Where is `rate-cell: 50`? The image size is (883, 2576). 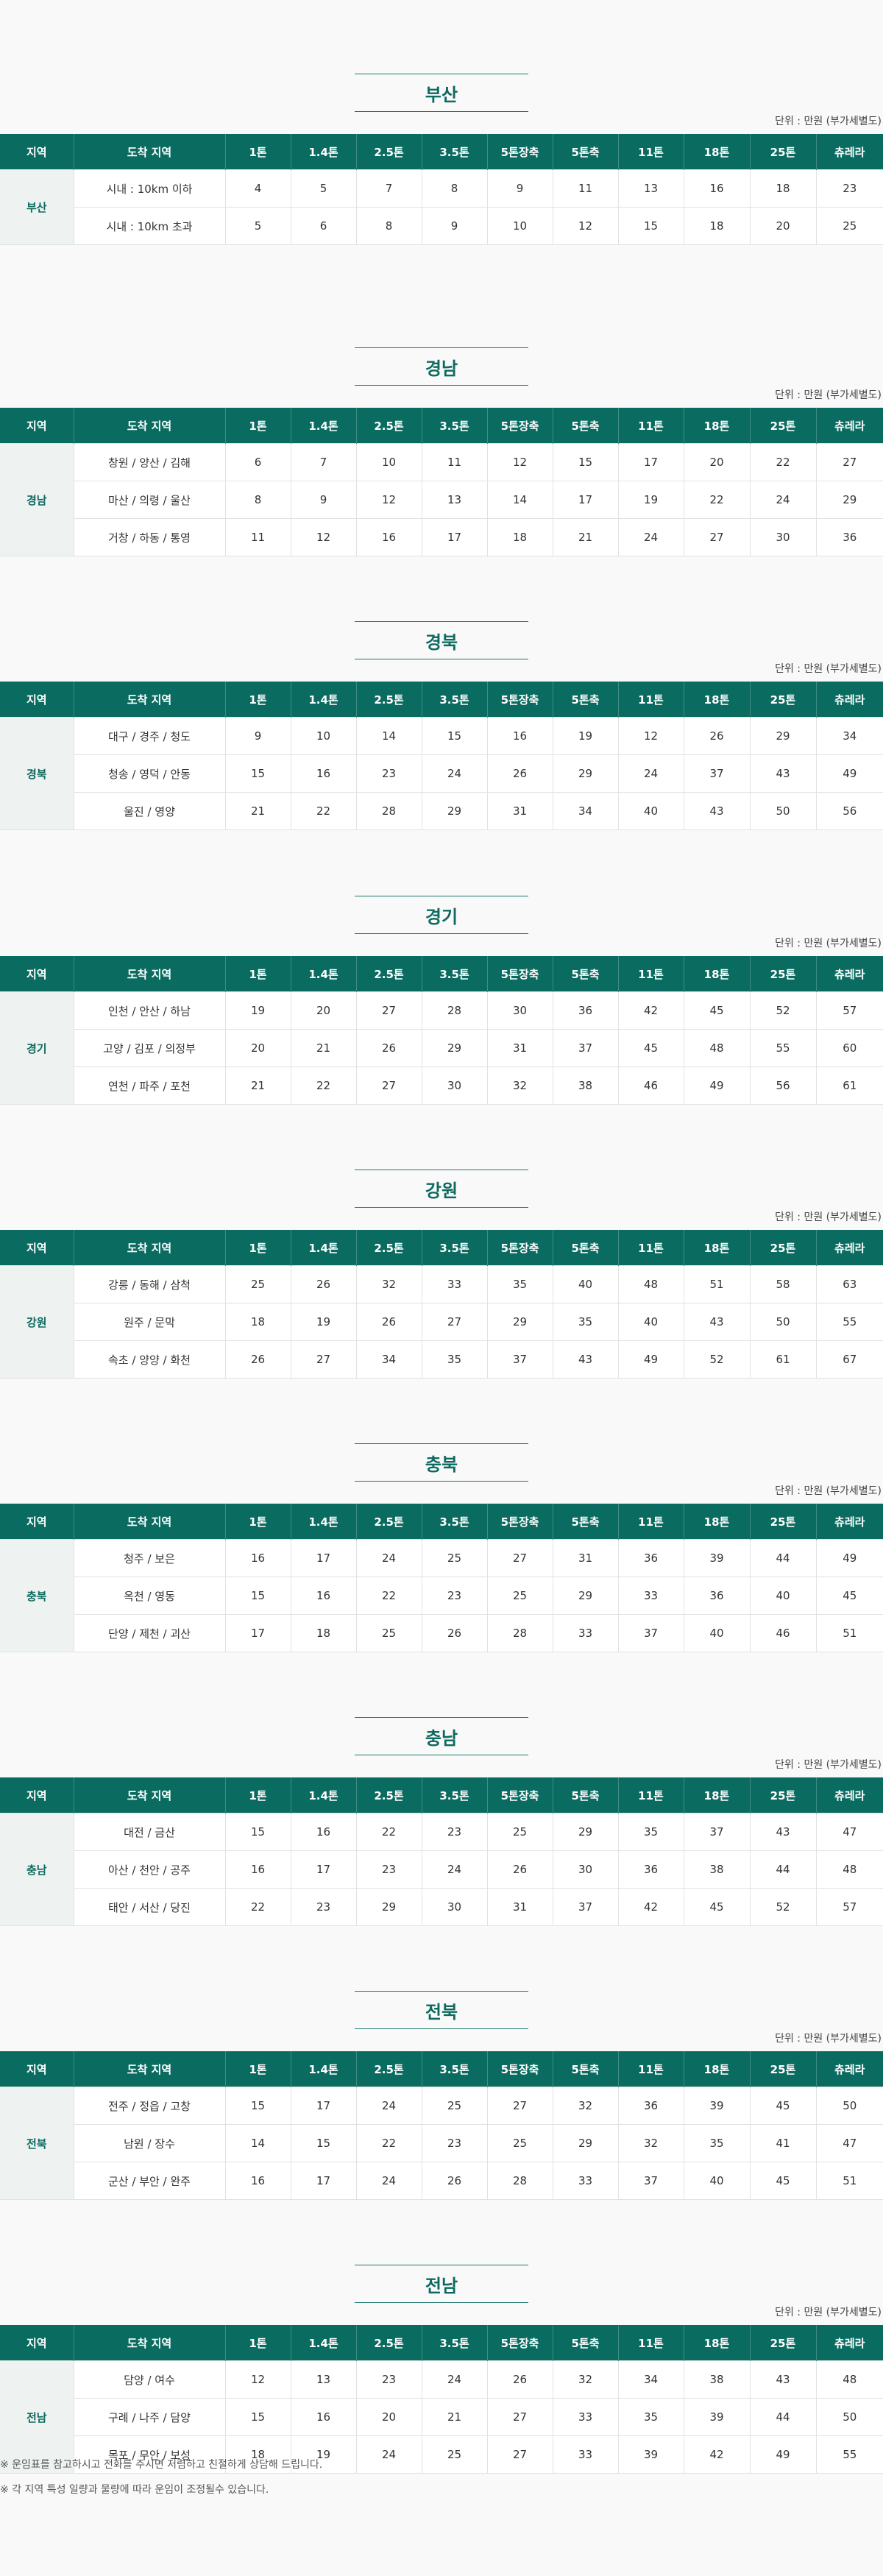
rate-cell: 50 is located at coordinates (849, 2106).